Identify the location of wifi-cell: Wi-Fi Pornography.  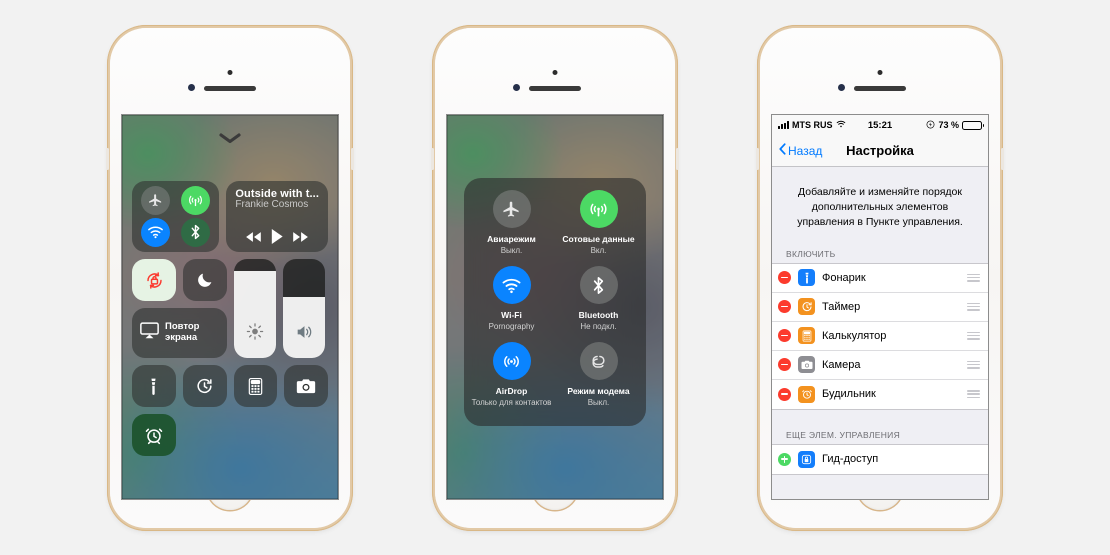
(511, 304).